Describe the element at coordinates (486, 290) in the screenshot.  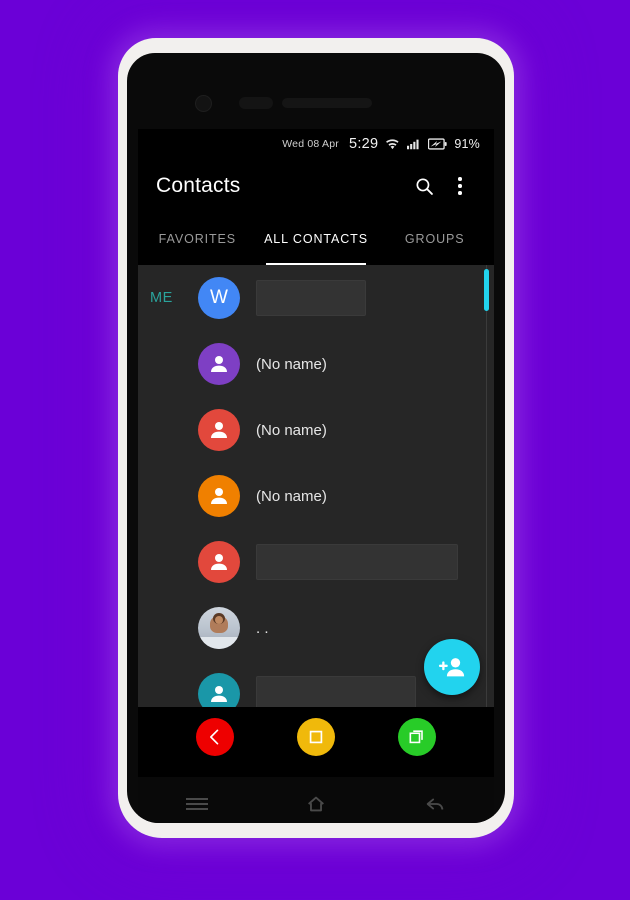
I see `scrollbar-thumb` at that location.